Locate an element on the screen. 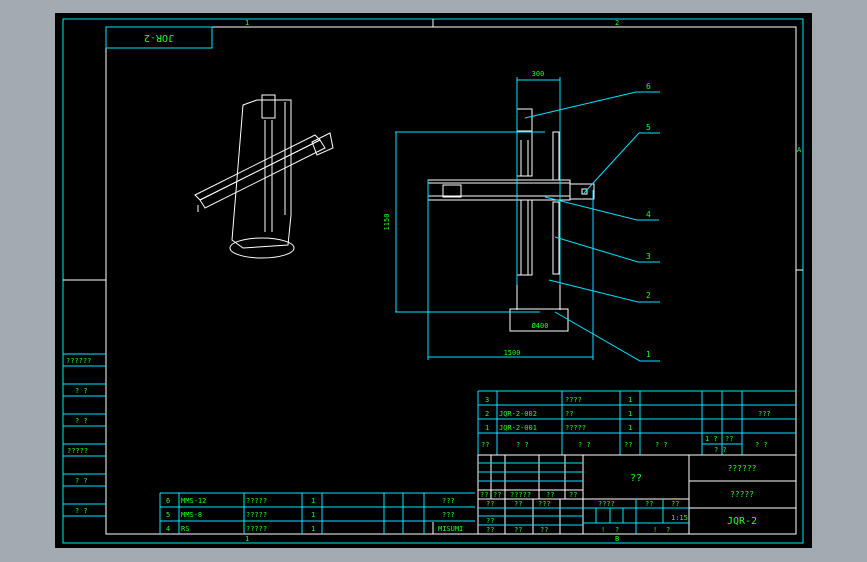  dimension-height: 1150 is located at coordinates (387, 222).